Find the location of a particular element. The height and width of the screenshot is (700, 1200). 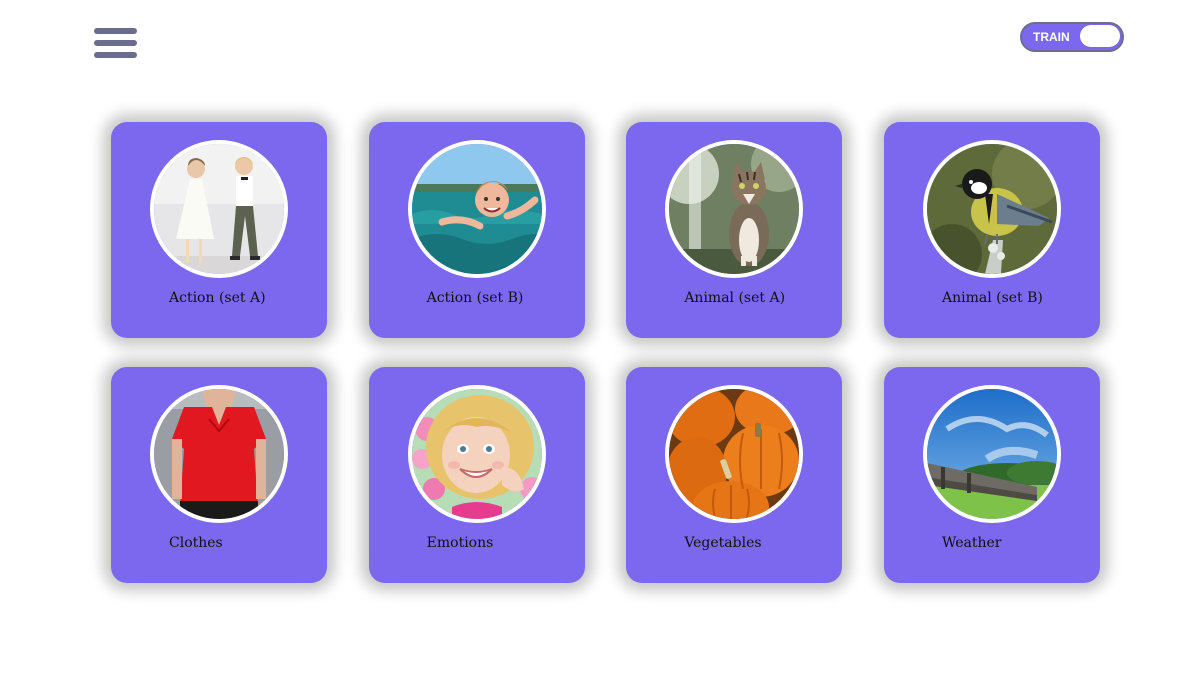

category-label: Clothes is located at coordinates (196, 543).